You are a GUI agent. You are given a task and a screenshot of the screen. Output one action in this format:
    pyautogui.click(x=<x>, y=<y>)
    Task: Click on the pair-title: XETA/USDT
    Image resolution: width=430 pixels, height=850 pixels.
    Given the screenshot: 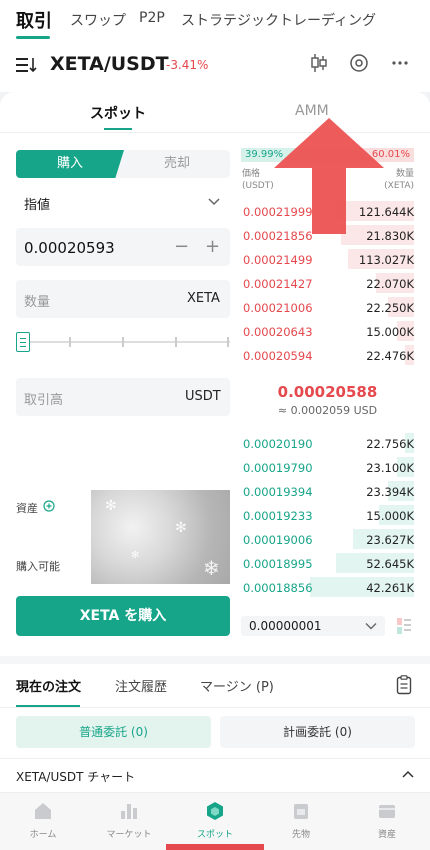 What is the action you would take?
    pyautogui.click(x=109, y=64)
    